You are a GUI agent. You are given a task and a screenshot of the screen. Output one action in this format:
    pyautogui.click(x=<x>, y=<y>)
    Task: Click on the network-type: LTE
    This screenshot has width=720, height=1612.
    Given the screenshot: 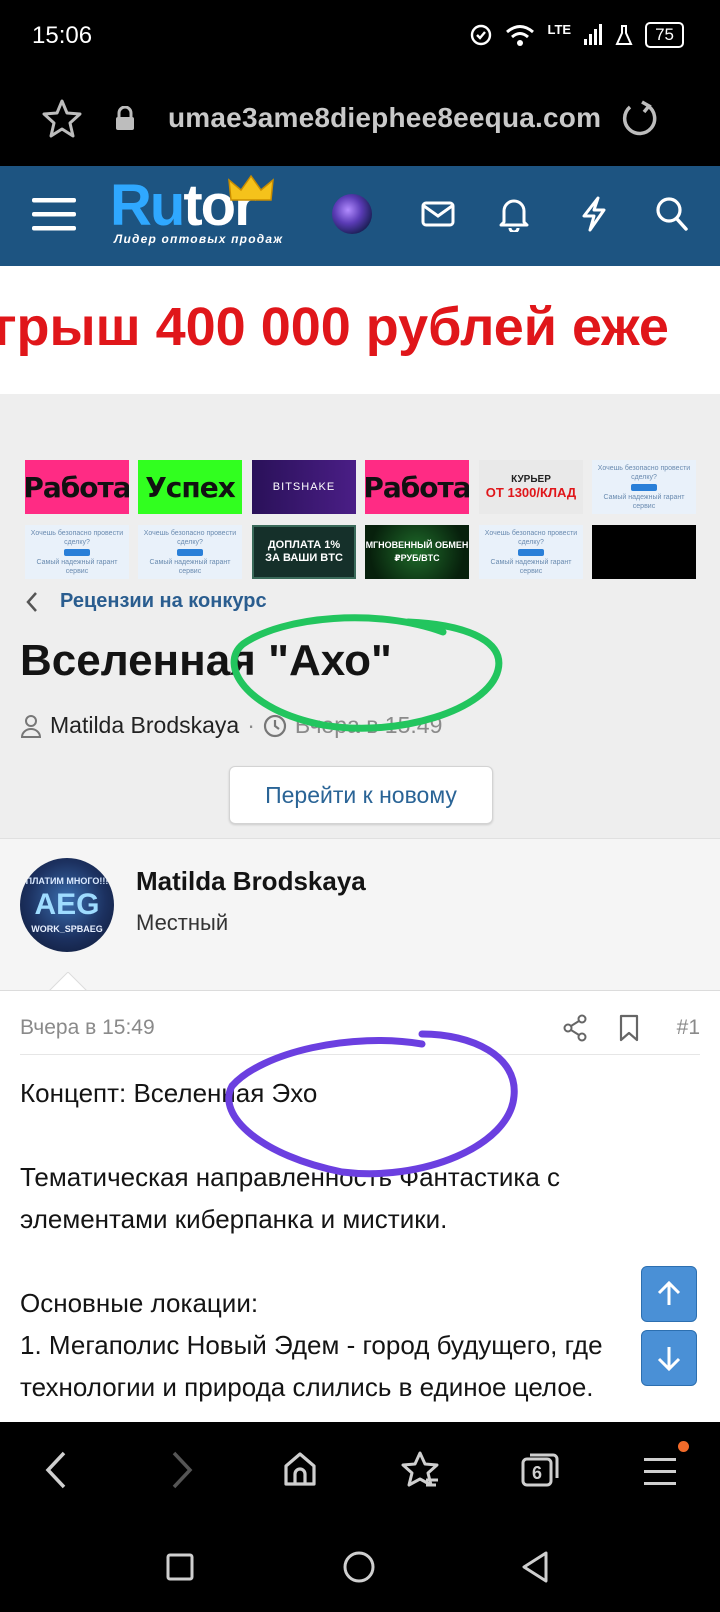 What is the action you would take?
    pyautogui.click(x=559, y=29)
    